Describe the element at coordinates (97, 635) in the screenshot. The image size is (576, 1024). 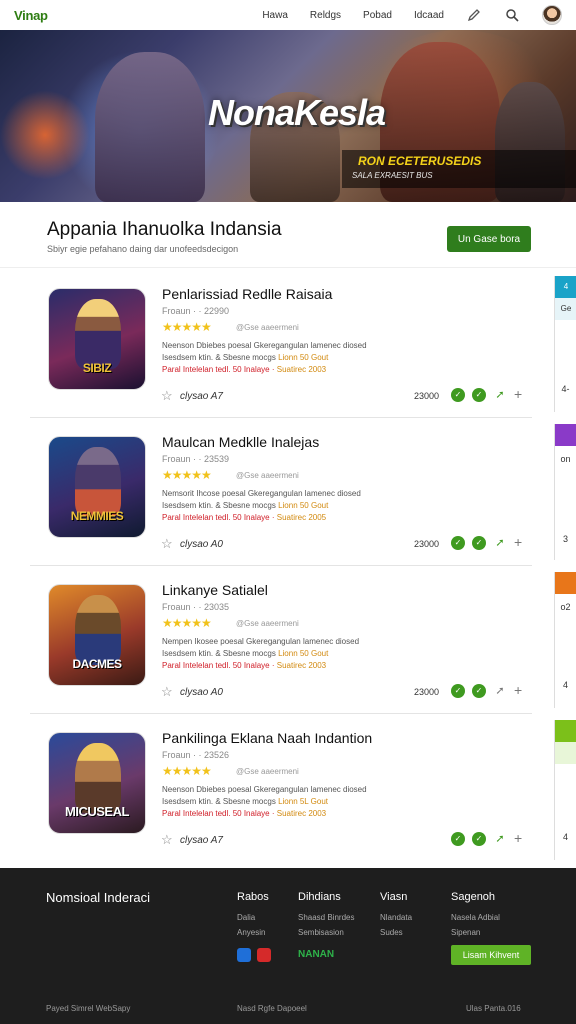
I see `game-thumbnail: DACMES` at that location.